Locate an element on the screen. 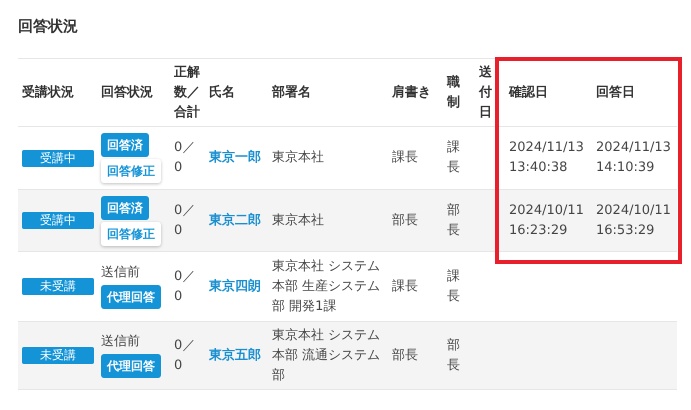 Image resolution: width=691 pixels, height=410 pixels. name-link: 東京五郎 is located at coordinates (235, 355).